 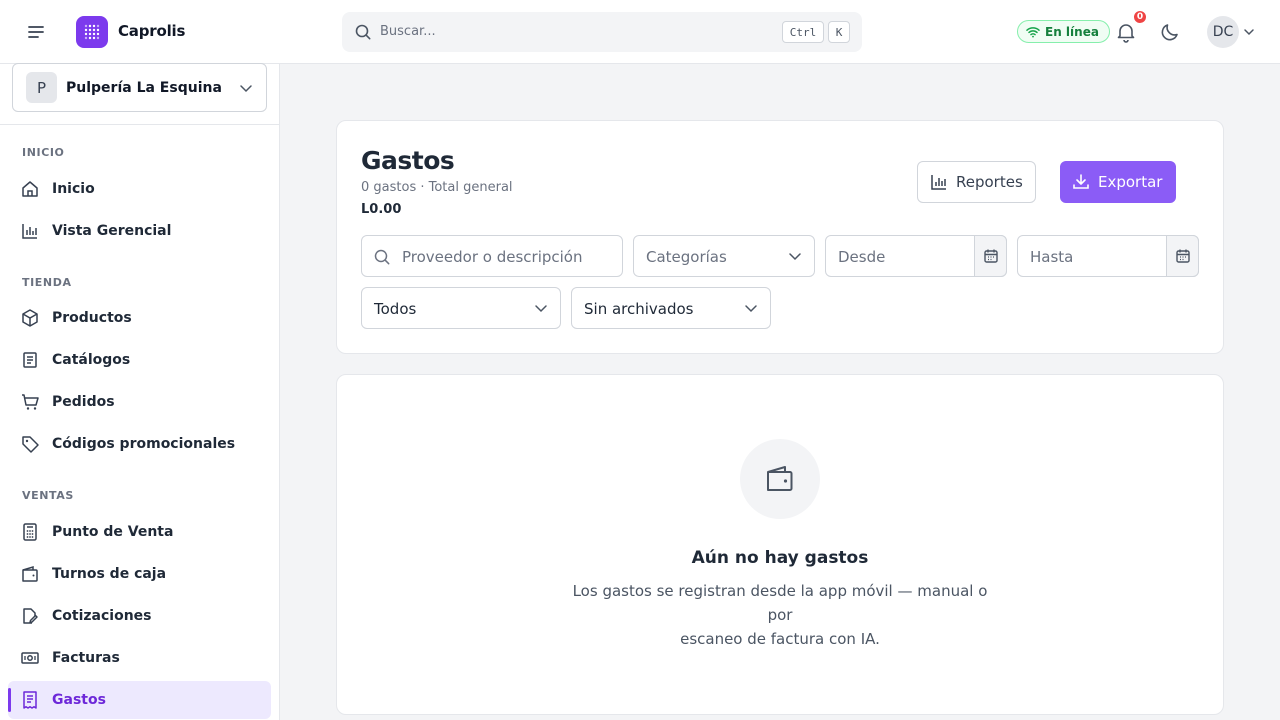 I want to click on category-select-placeholder: Categorías, so click(x=686, y=257).